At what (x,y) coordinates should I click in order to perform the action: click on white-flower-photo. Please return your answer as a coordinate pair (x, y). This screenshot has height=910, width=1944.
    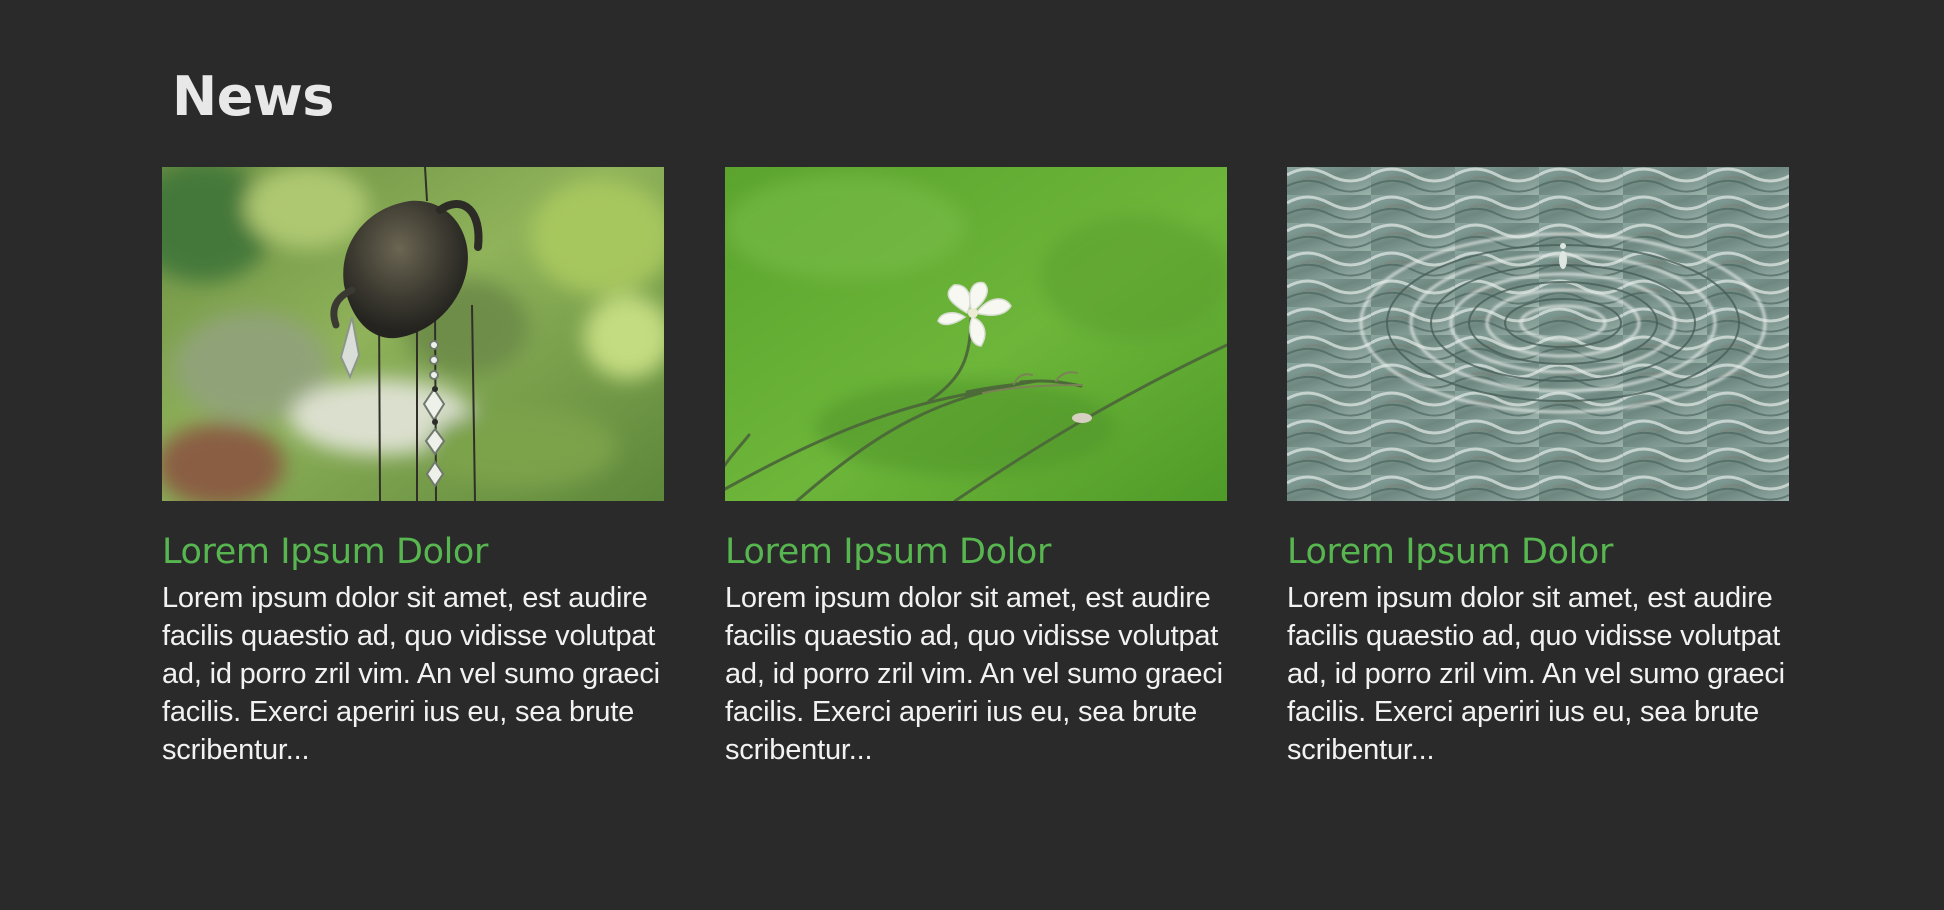
    Looking at the image, I should click on (976, 334).